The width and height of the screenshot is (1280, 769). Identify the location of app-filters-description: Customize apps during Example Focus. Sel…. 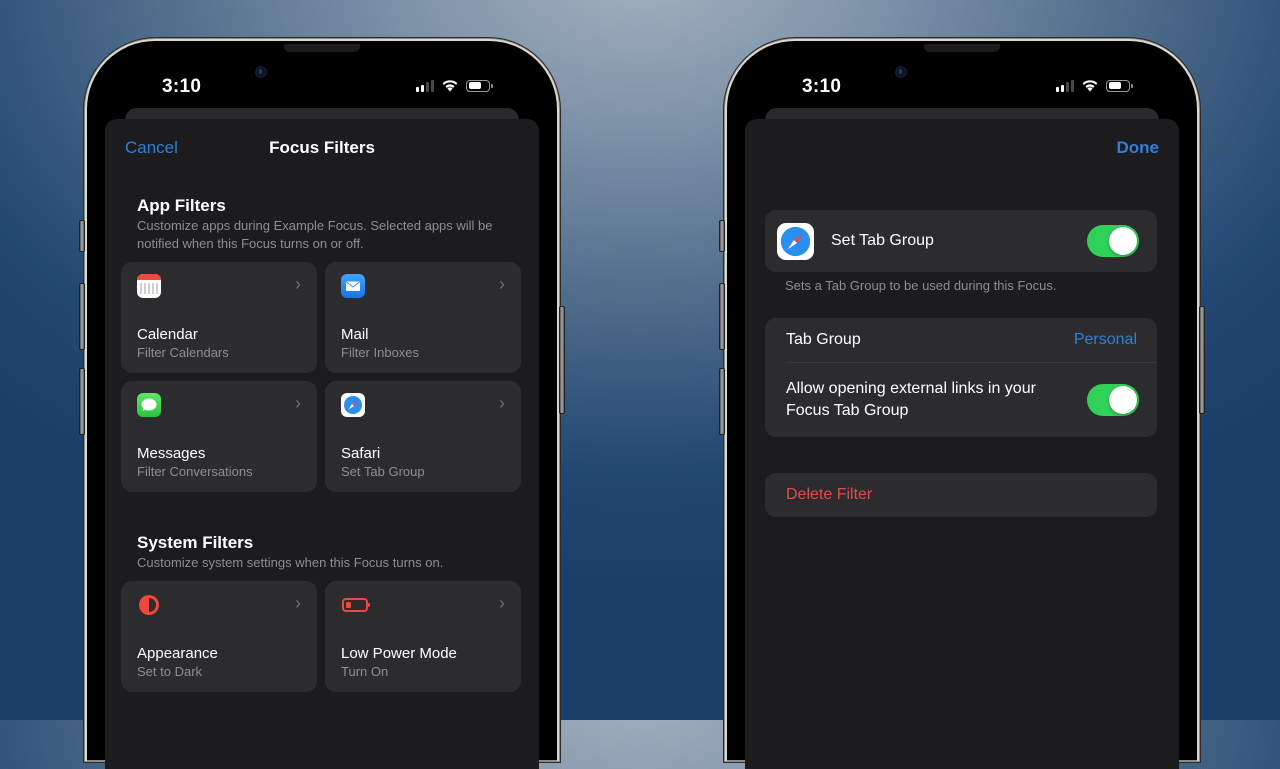
(315, 234).